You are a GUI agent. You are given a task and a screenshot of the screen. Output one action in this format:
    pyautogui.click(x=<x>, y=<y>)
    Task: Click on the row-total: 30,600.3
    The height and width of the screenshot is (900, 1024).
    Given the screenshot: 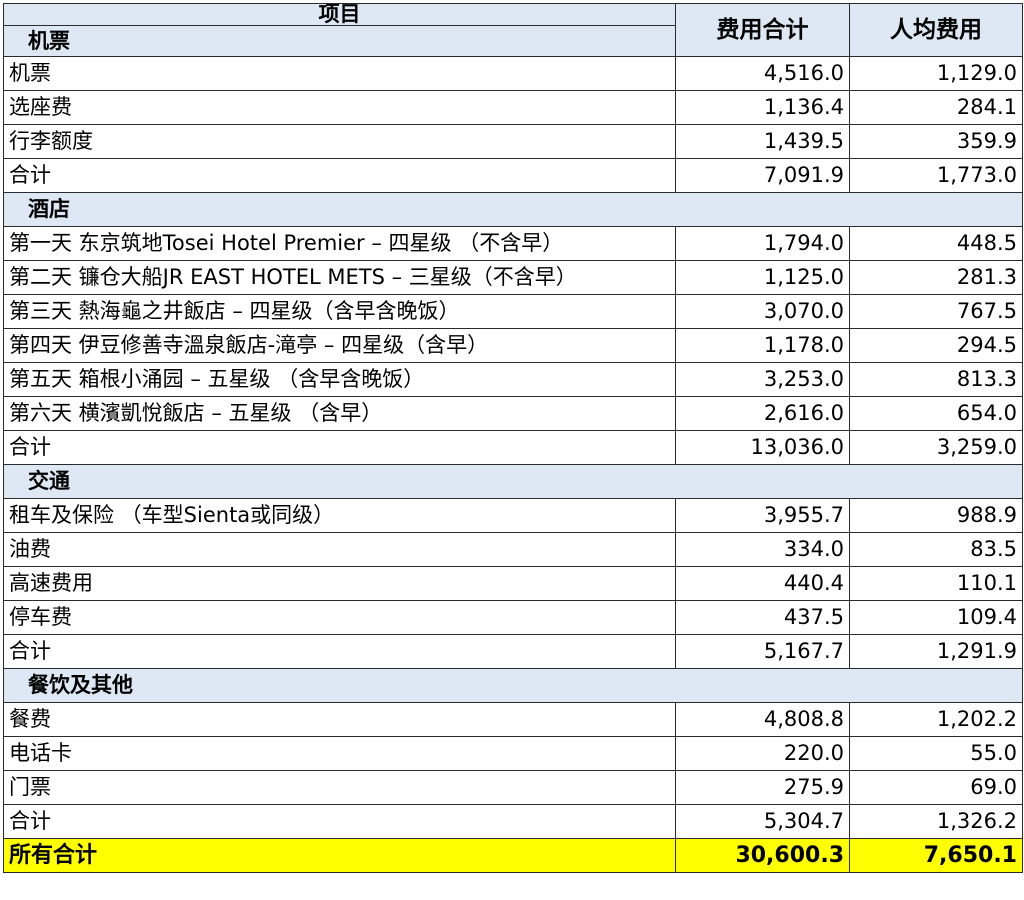 What is the action you would take?
    pyautogui.click(x=762, y=855)
    